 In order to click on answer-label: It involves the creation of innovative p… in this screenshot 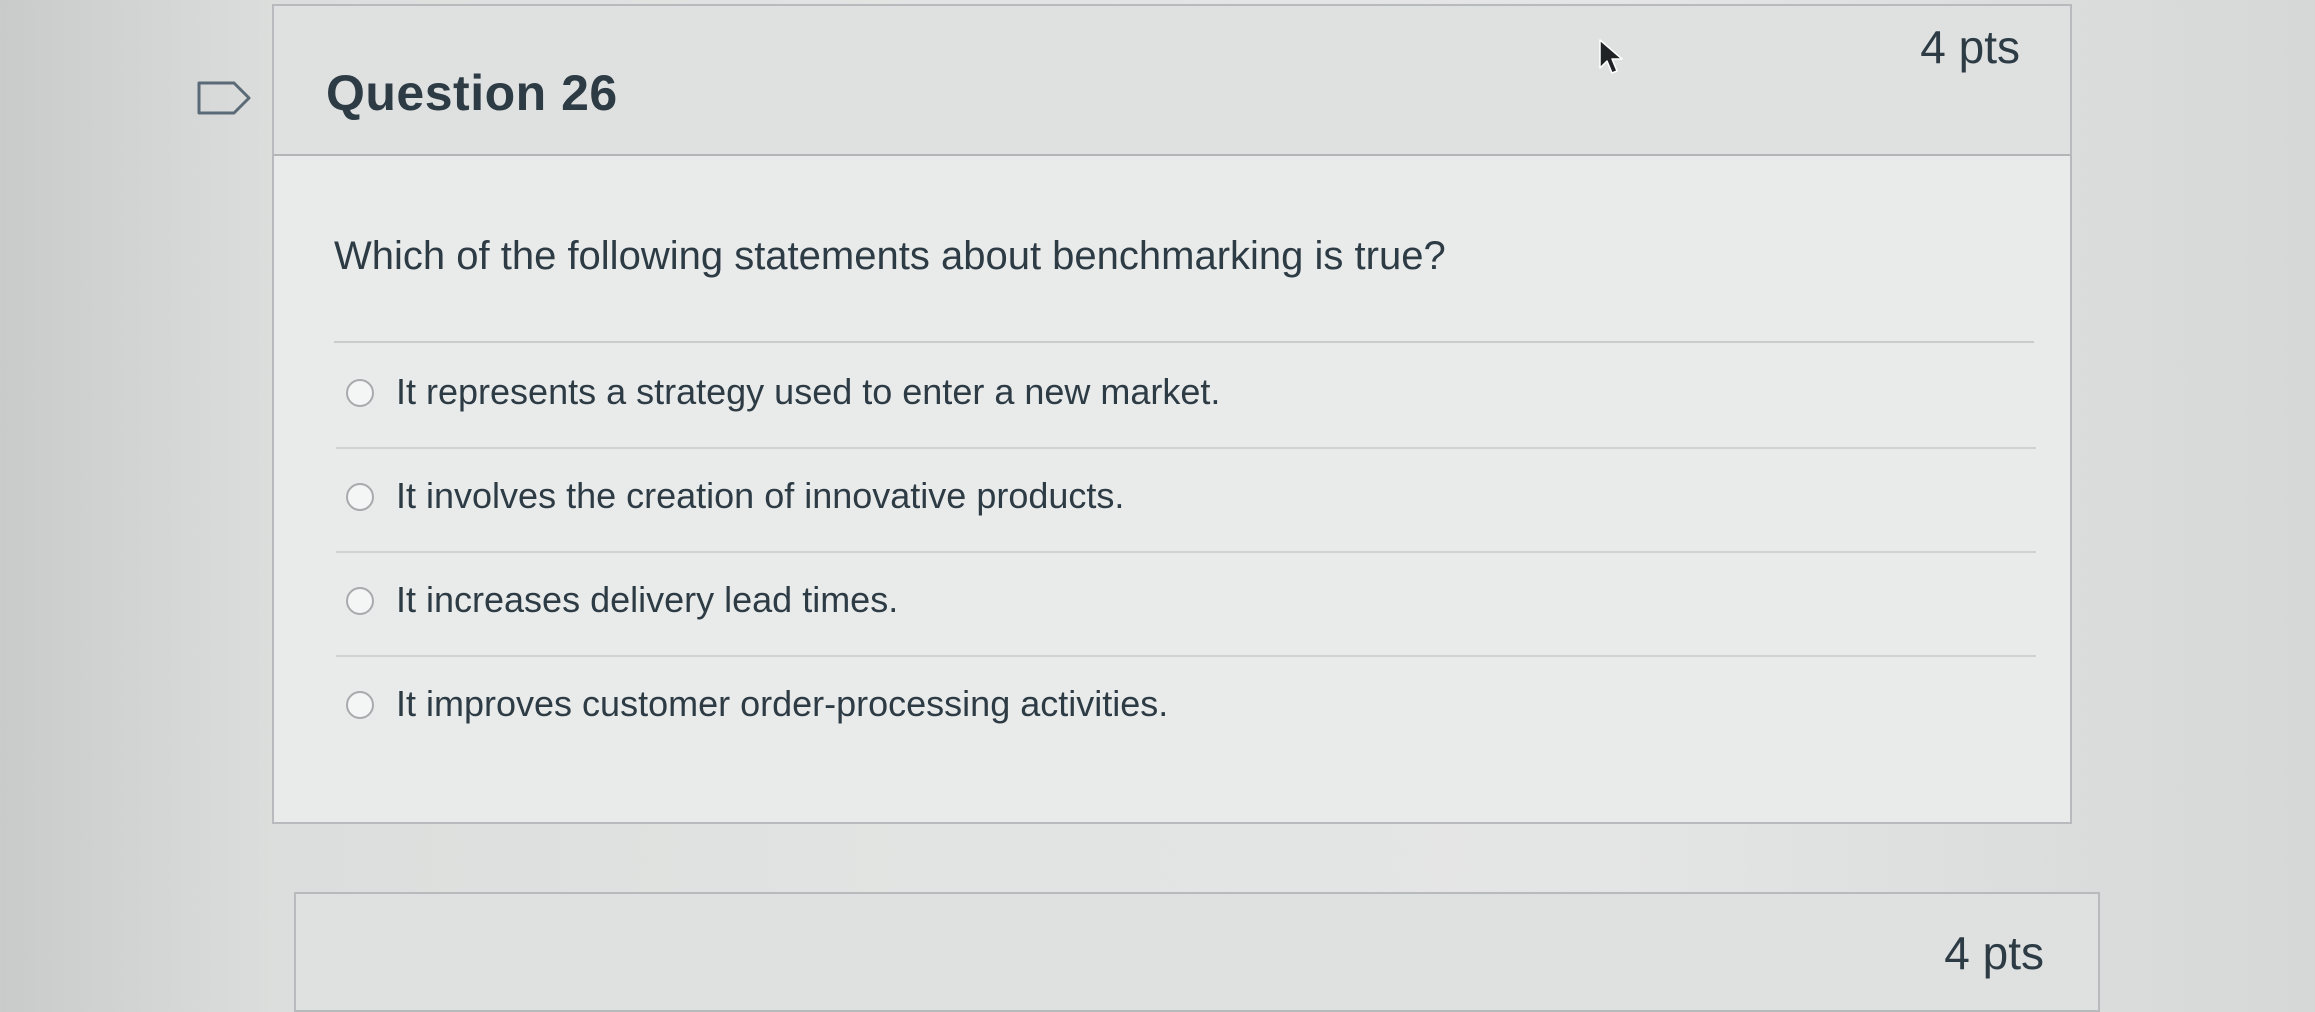, I will do `click(760, 495)`.